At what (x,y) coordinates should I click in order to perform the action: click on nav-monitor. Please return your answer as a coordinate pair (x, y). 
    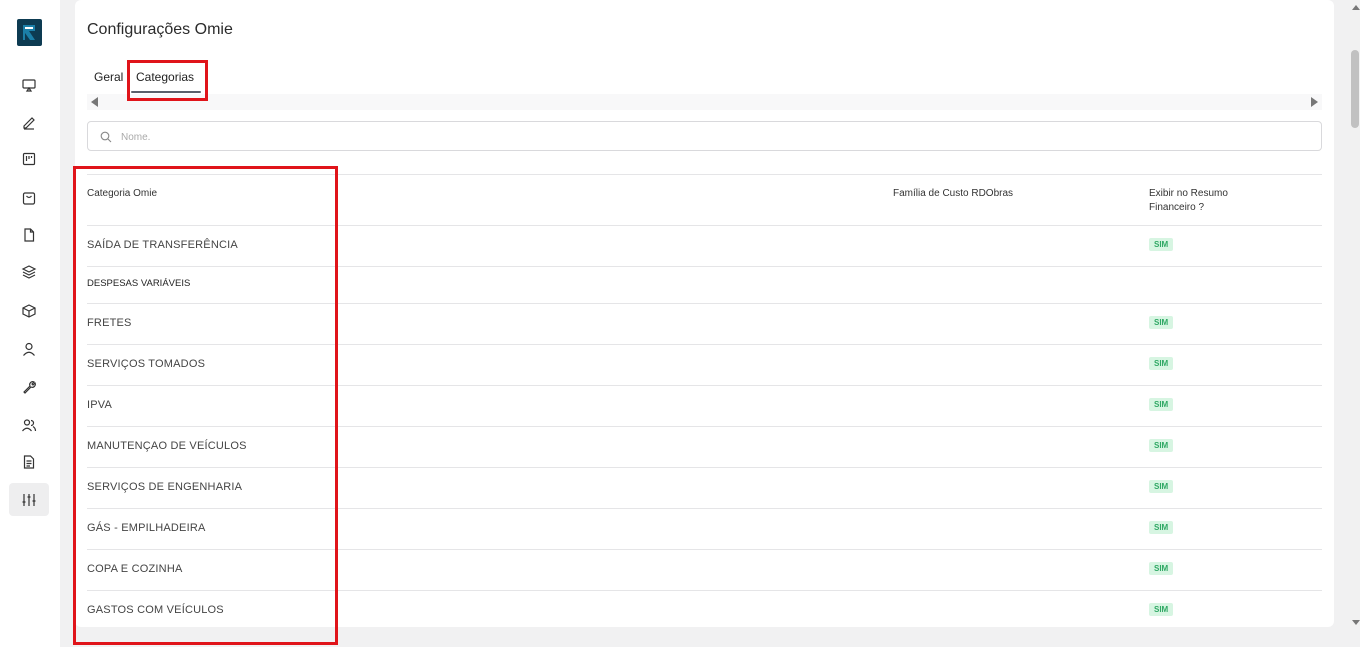
    Looking at the image, I should click on (29, 84).